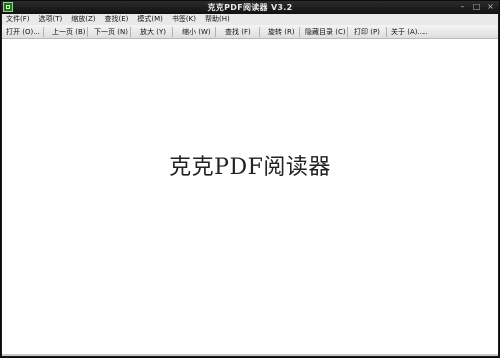  I want to click on menu-bookmarks: 书签(K), so click(185, 19).